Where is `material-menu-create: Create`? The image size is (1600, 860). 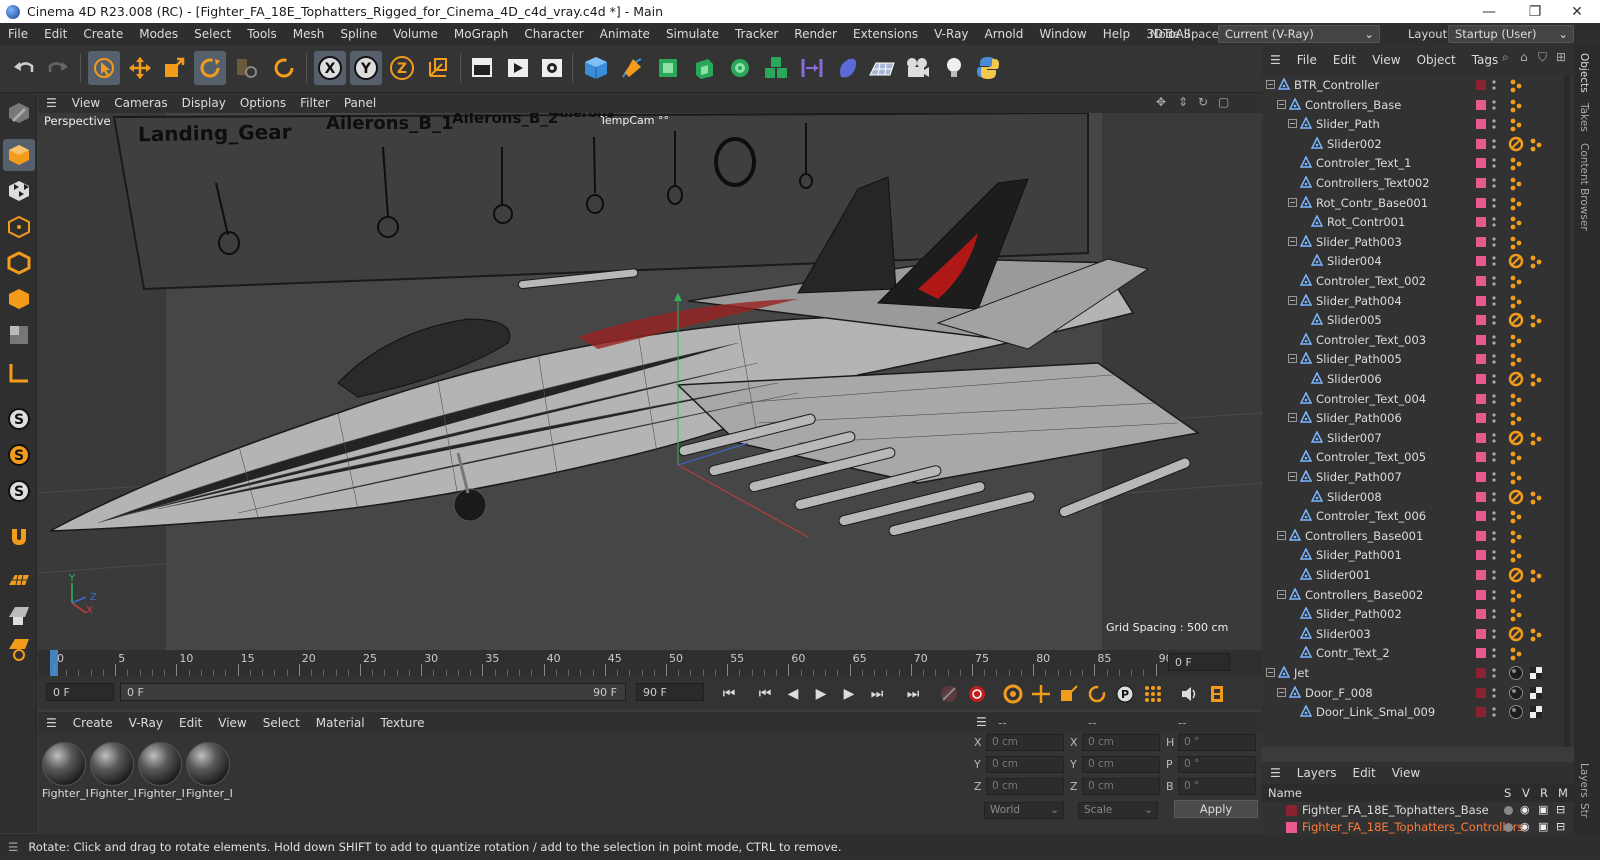 material-menu-create: Create is located at coordinates (93, 723).